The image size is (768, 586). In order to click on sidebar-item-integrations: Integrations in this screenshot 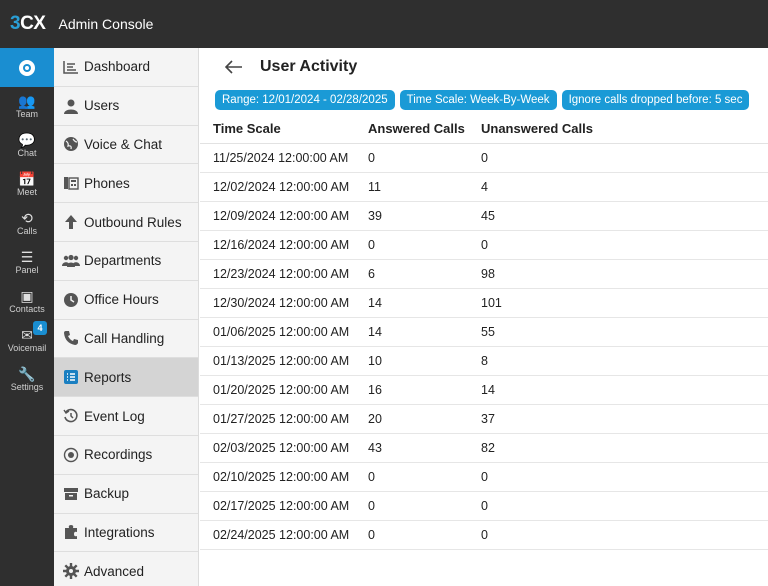, I will do `click(126, 533)`.